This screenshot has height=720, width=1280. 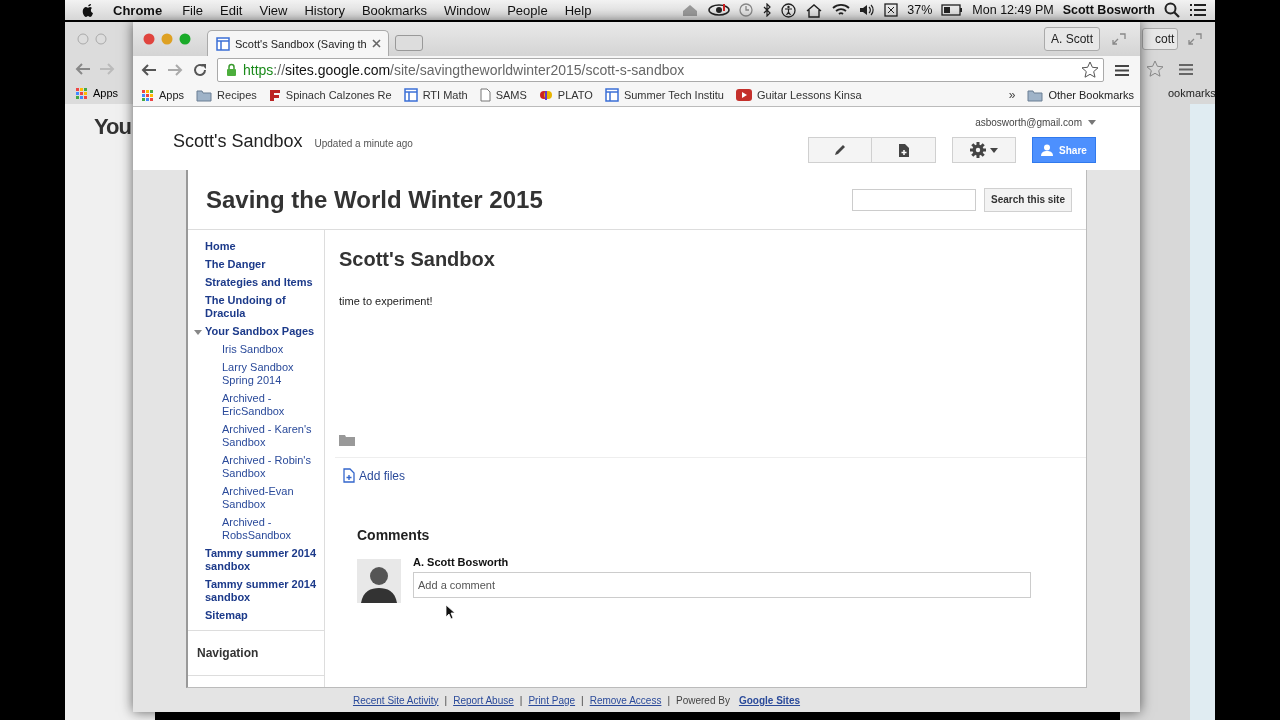 What do you see at coordinates (1013, 10) in the screenshot?
I see `clock: Mon 12:49 PM` at bounding box center [1013, 10].